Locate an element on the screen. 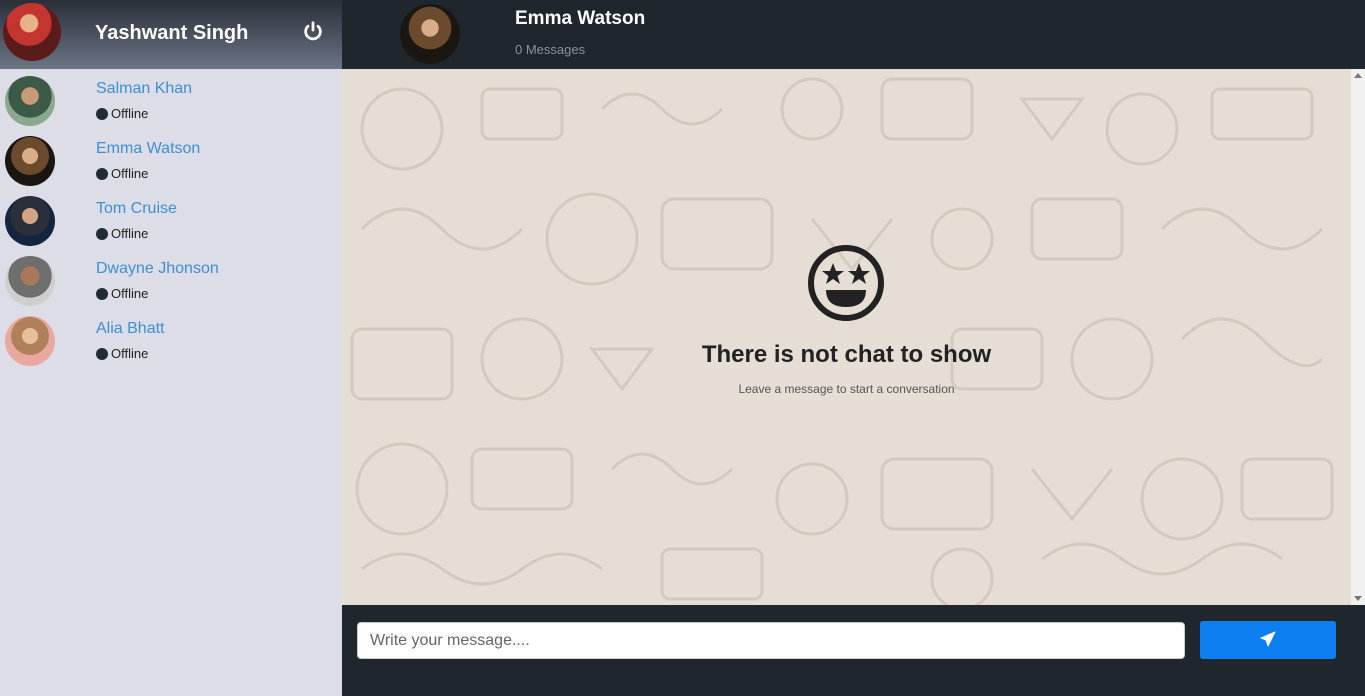 This screenshot has height=696, width=1365. message-input is located at coordinates (771, 640).